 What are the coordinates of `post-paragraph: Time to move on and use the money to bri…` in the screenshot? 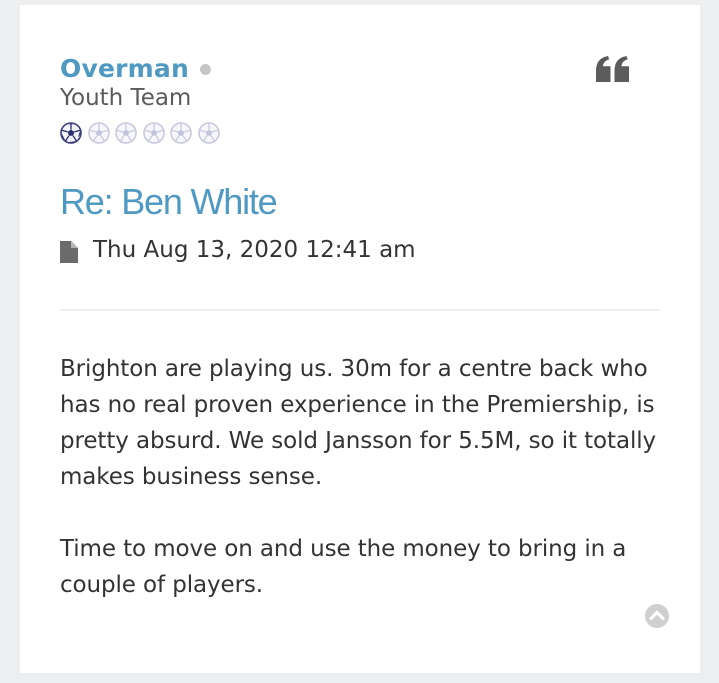 It's located at (343, 567).